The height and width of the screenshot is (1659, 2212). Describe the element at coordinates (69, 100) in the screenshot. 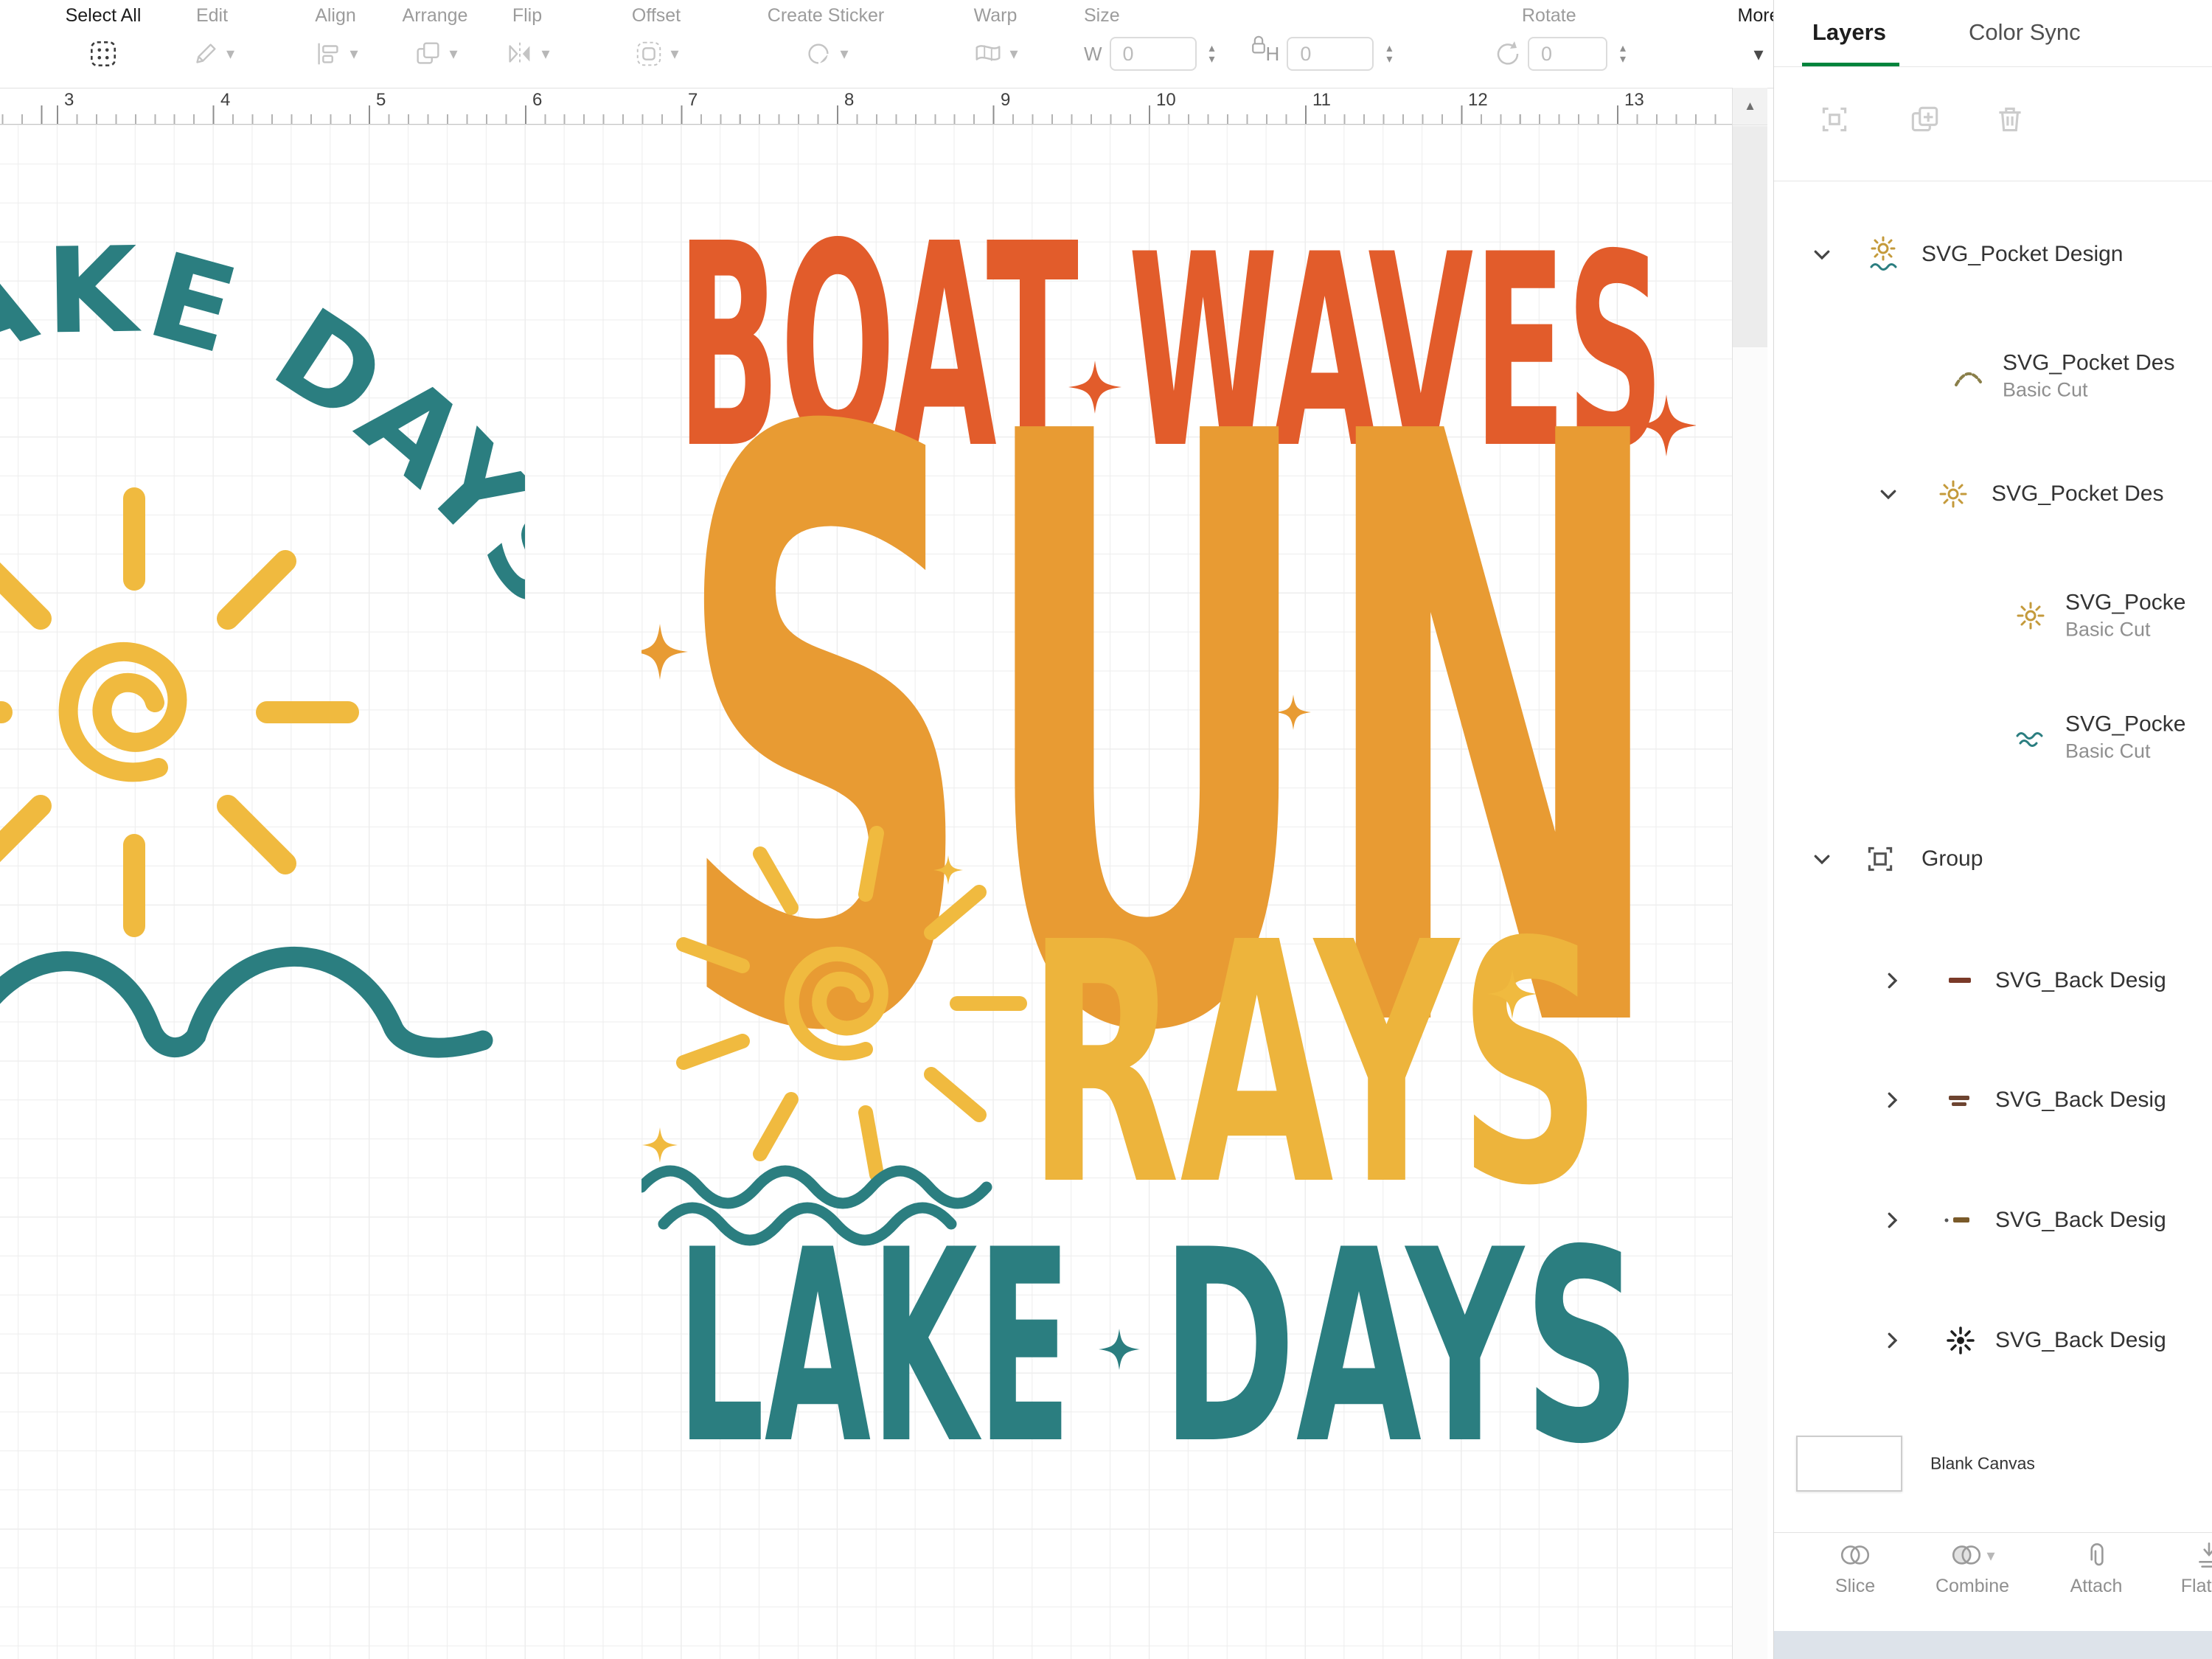

I see `ruler-number: 3` at that location.